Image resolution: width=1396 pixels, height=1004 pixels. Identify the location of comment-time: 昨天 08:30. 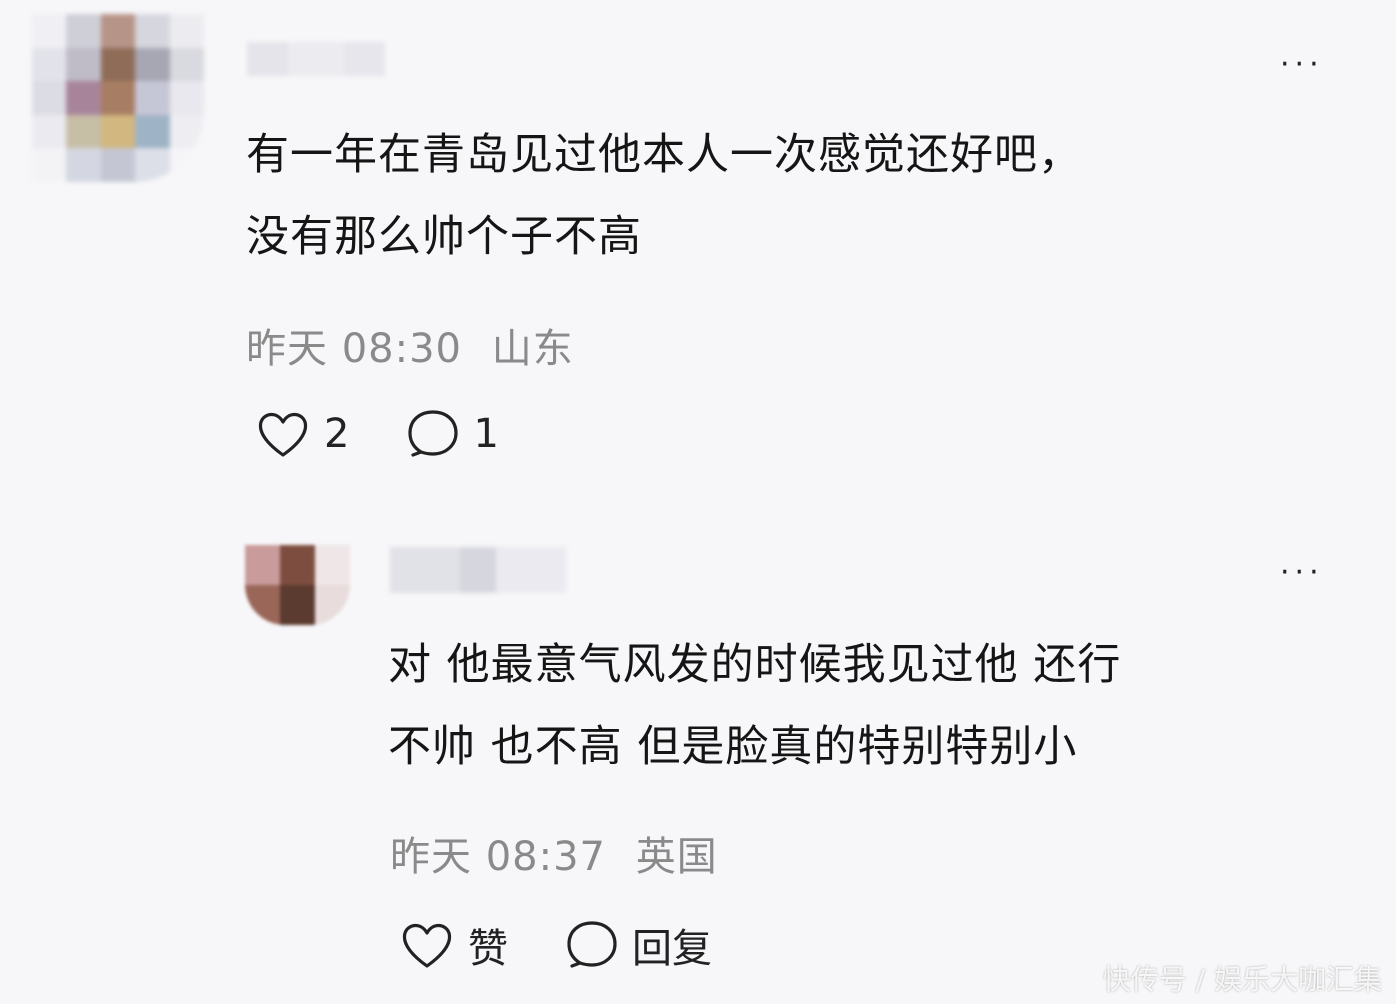
(354, 349).